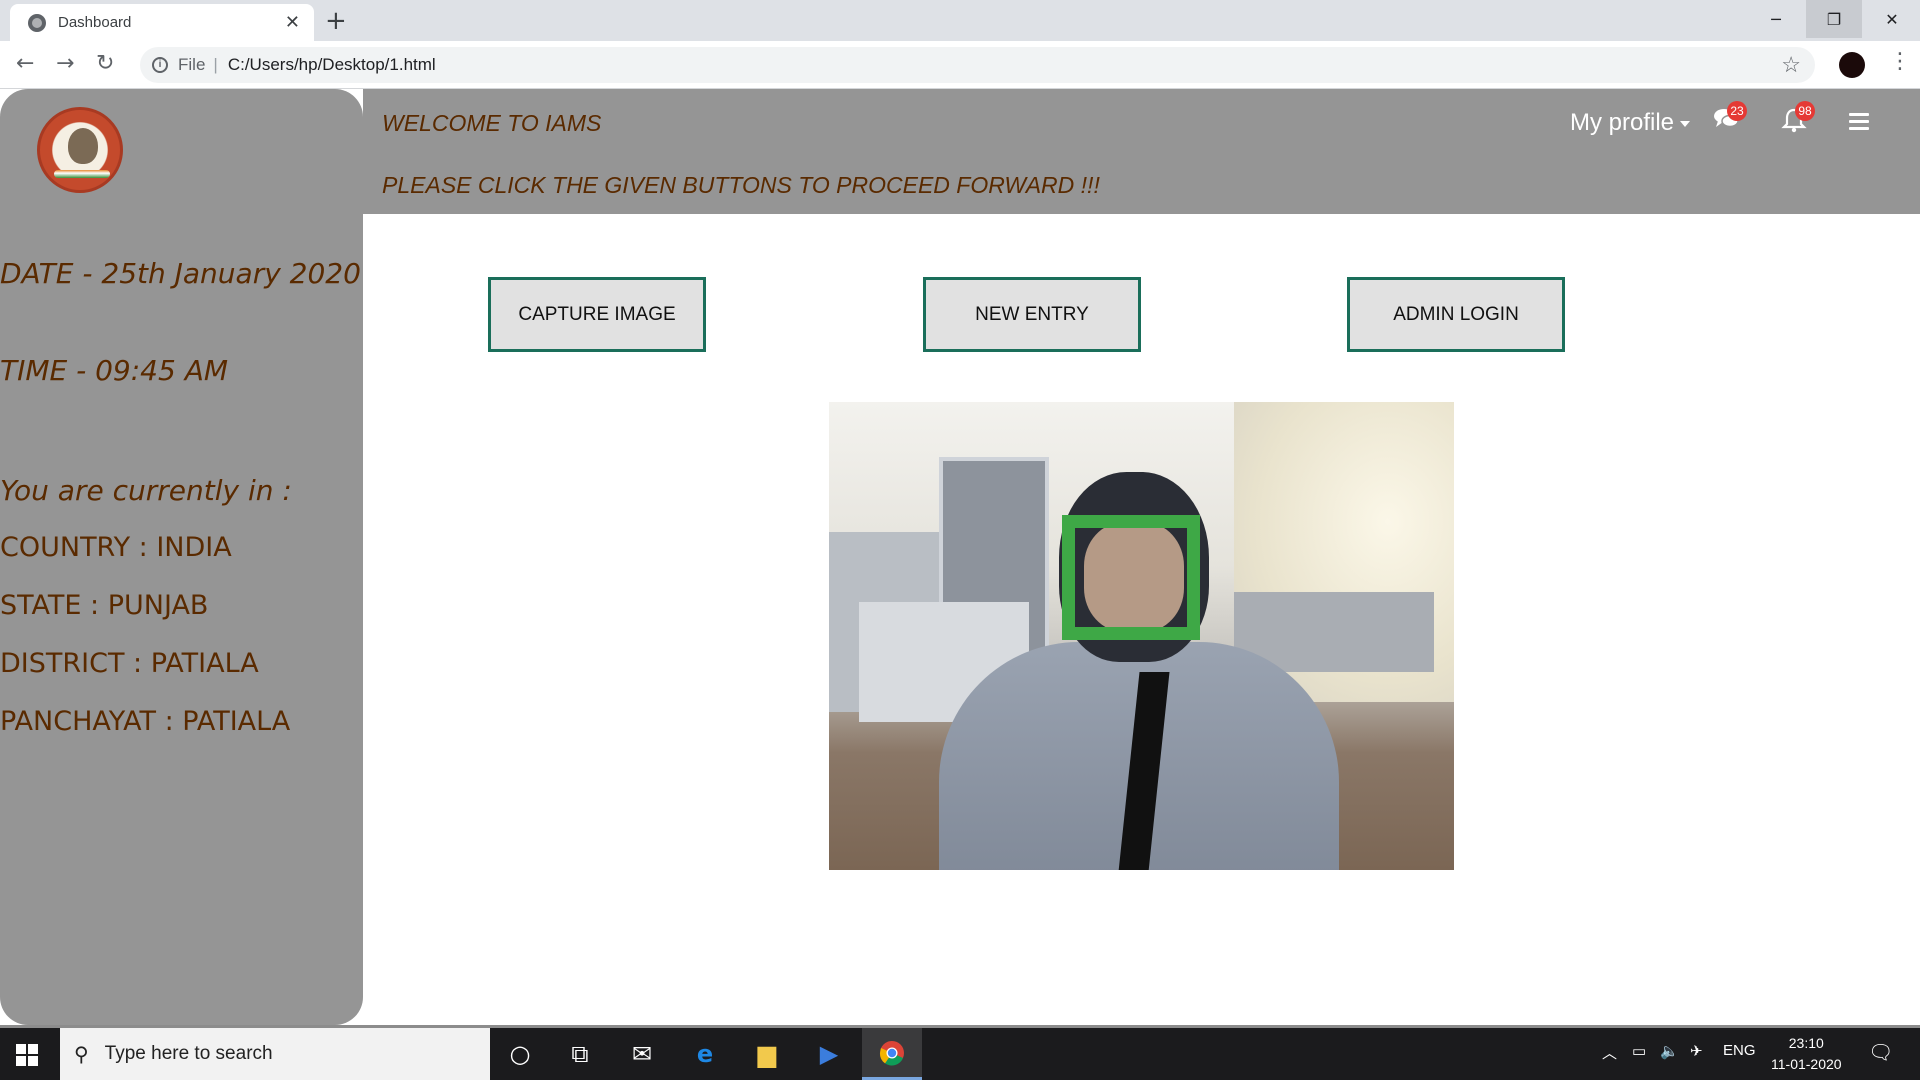 The image size is (1920, 1080). I want to click on welcome-text: WELCOME TO IAMS, so click(492, 123).